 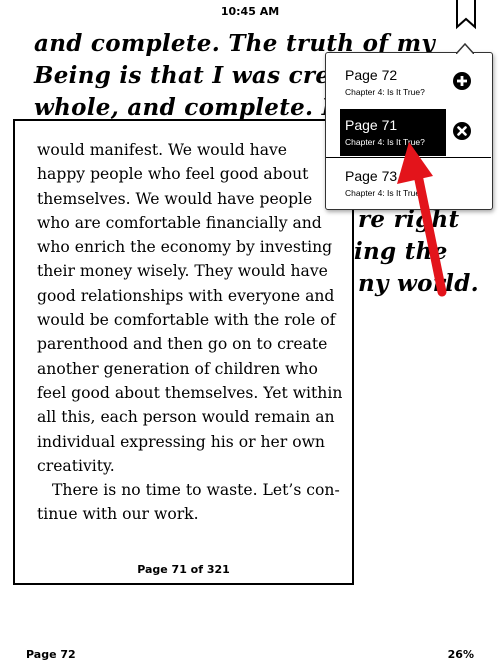 What do you see at coordinates (195, 75) in the screenshot?
I see `bg-line: Being is that I was creat` at bounding box center [195, 75].